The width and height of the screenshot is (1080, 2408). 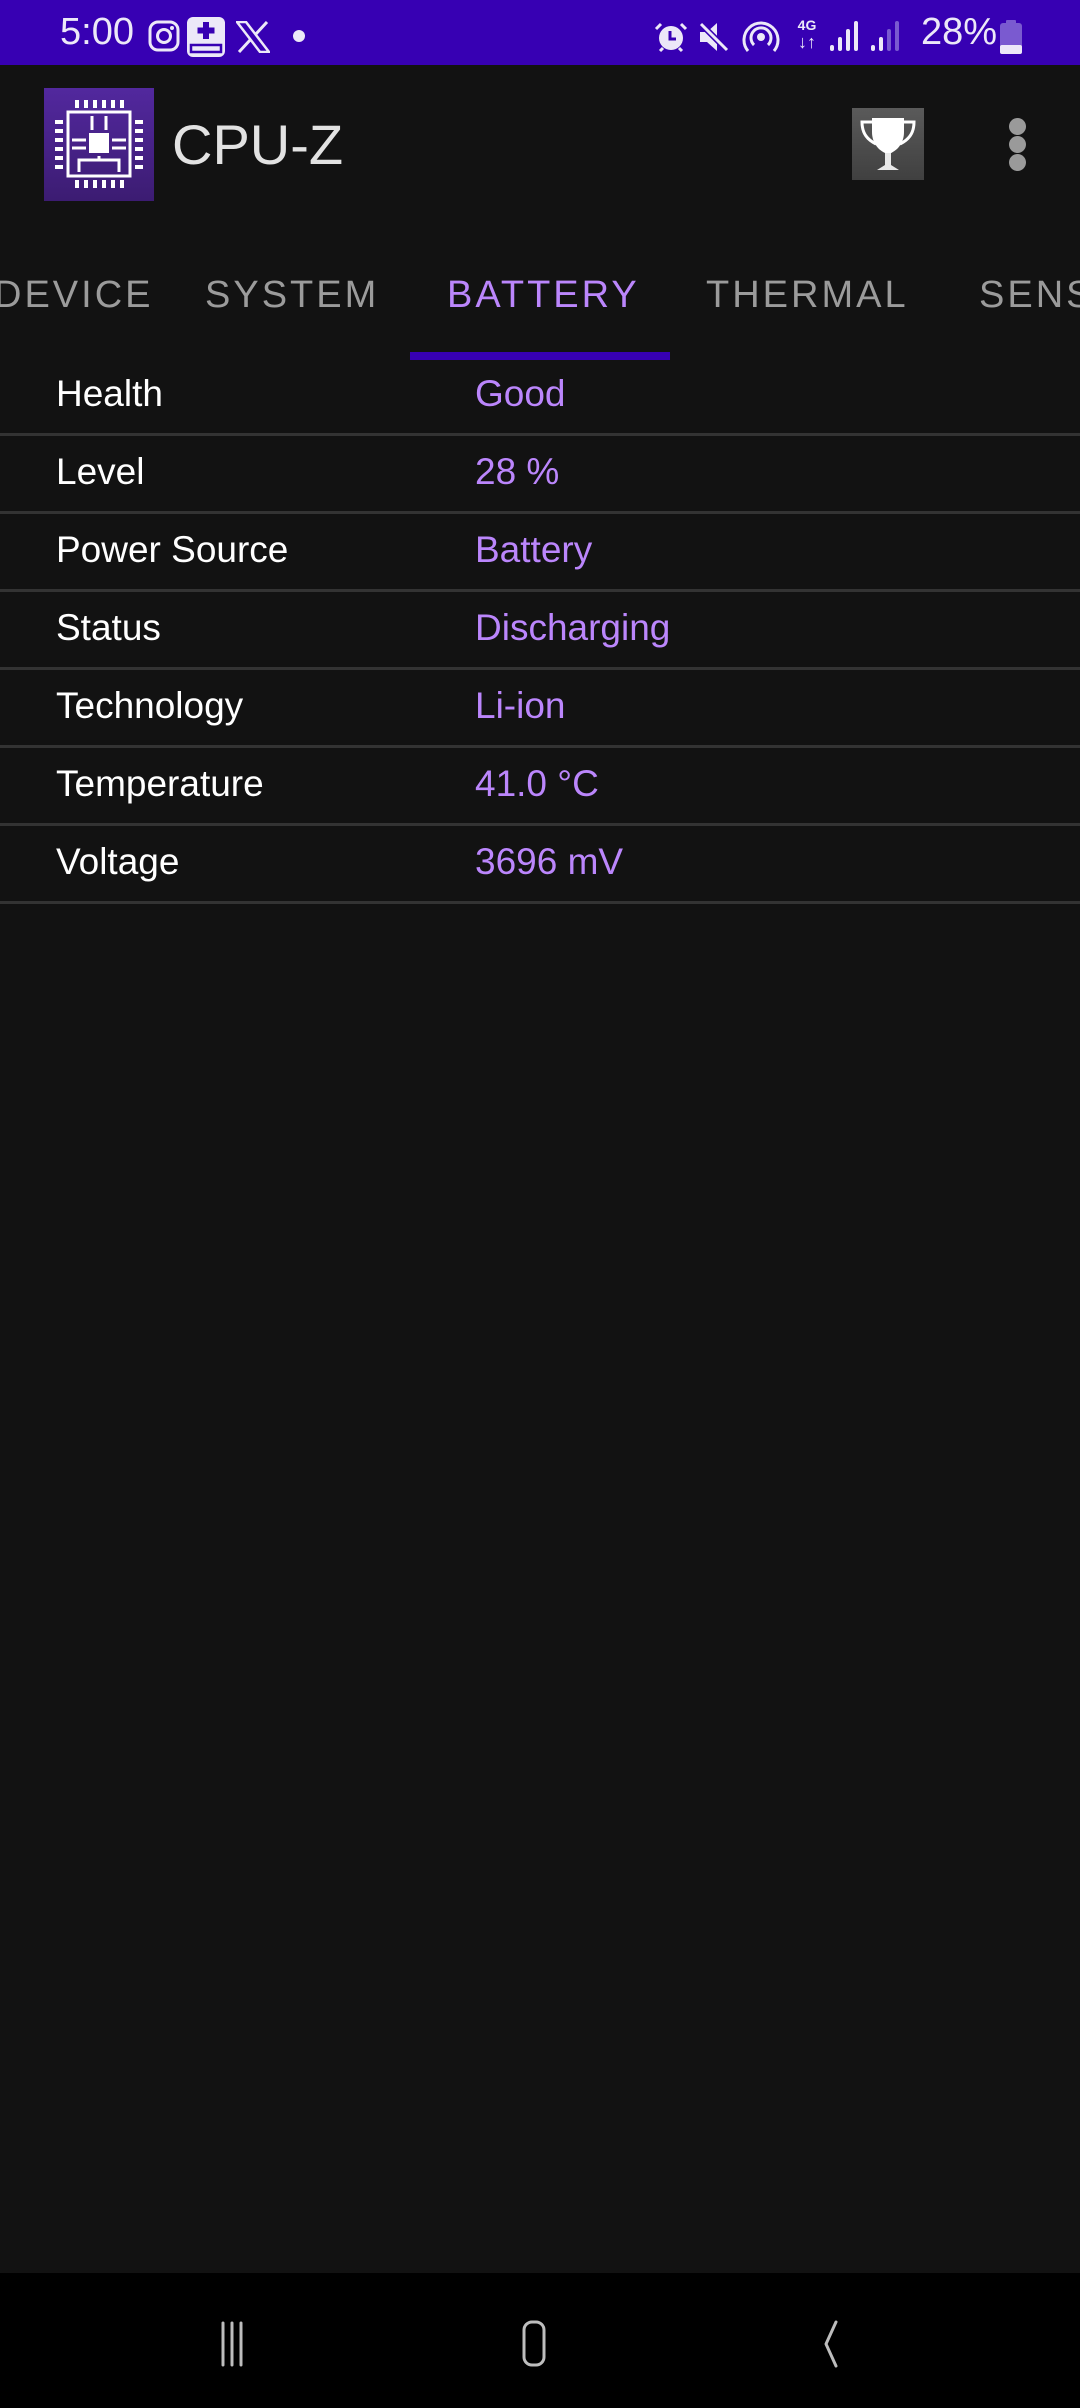 I want to click on info-row-status: Status Discharging, so click(x=540, y=631).